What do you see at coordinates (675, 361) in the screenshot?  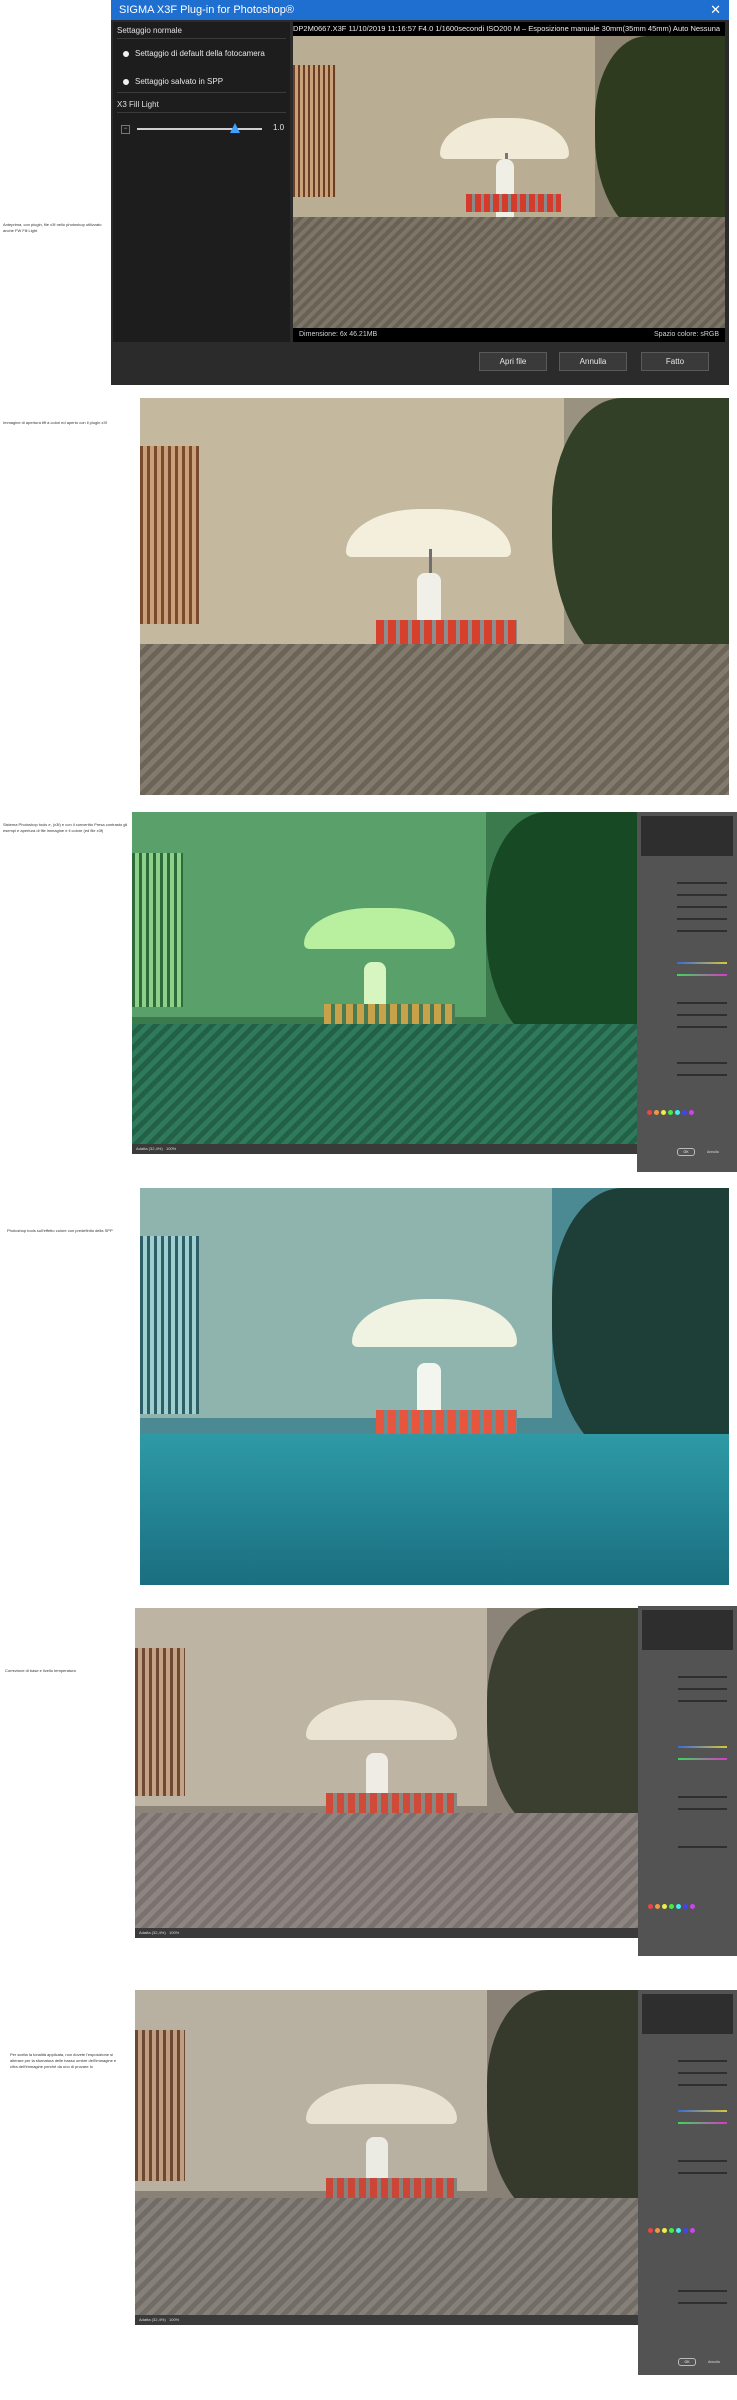 I see `done-button: Fatto` at bounding box center [675, 361].